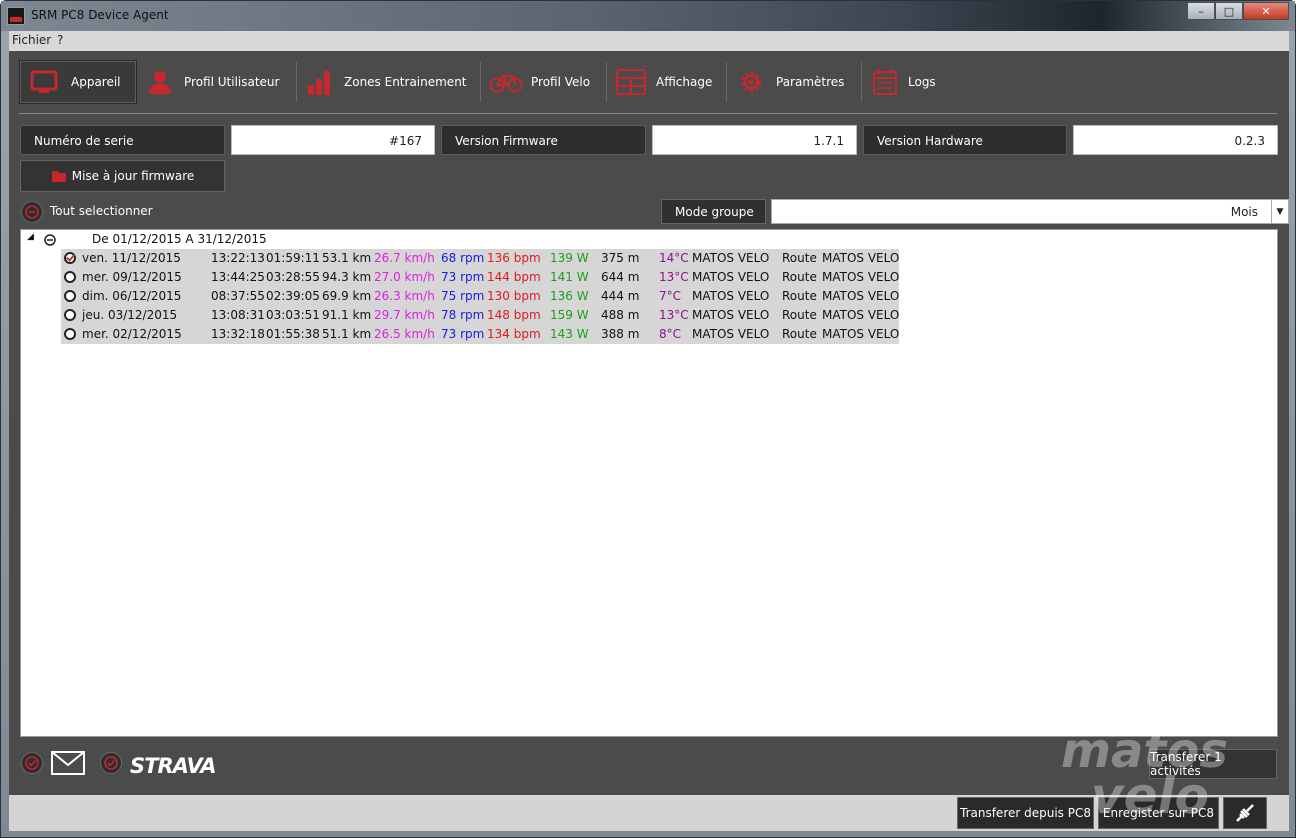 The image size is (1296, 838). I want to click on strava-checkbox, so click(111, 763).